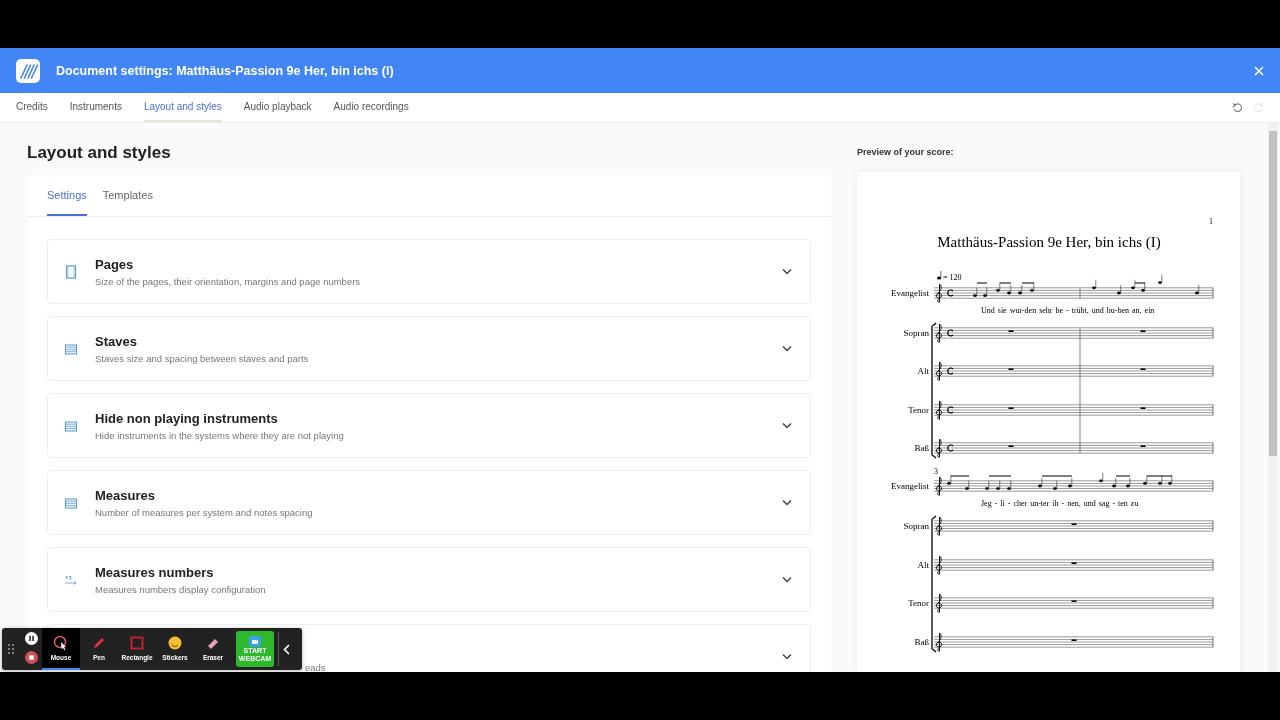  Describe the element at coordinates (1060, 503) in the screenshot. I see `lyrics-text: Jeg - li - cher un-ter ih - nen, und sag - ten zu` at that location.